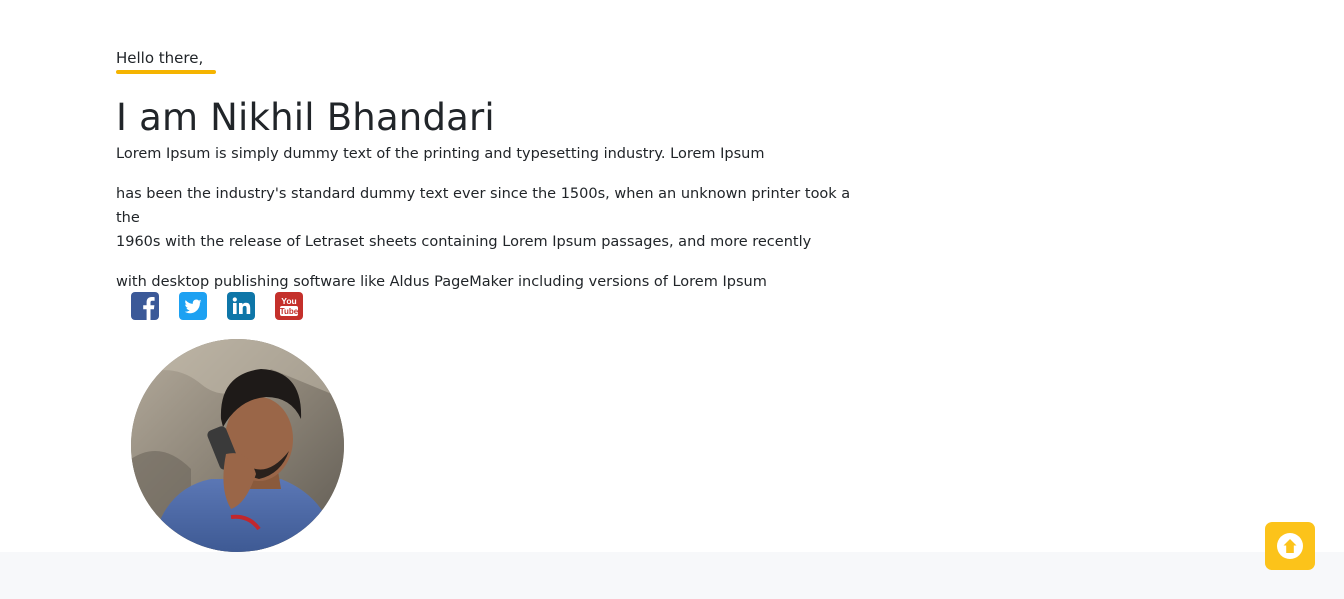 Image resolution: width=1344 pixels, height=599 pixels. I want to click on scroll-to-top-button, so click(1290, 546).